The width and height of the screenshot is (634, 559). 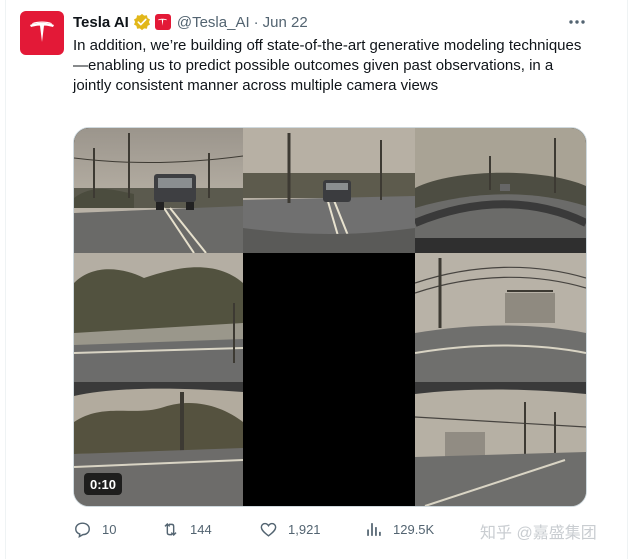 I want to click on like-button: 1,921, so click(x=290, y=529).